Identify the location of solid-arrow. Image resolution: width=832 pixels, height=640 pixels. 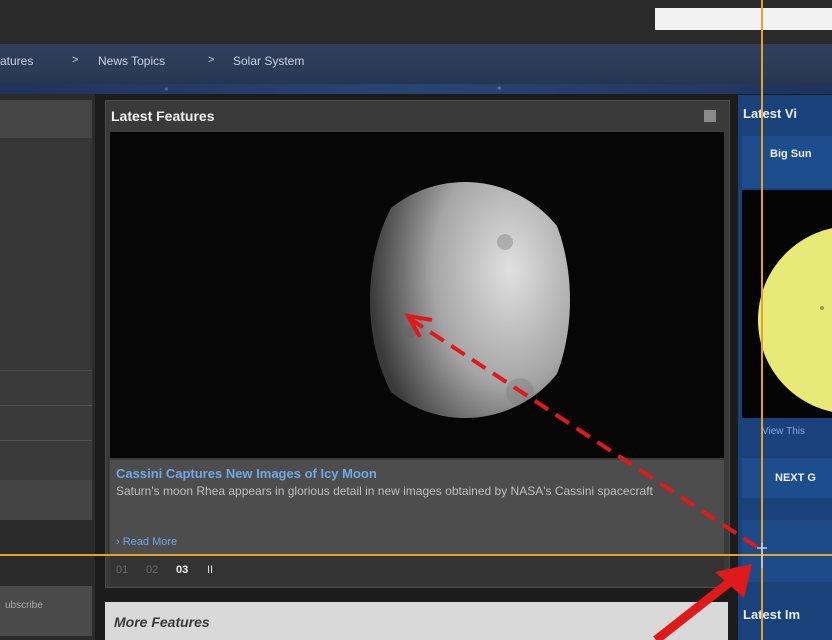
(698, 605).